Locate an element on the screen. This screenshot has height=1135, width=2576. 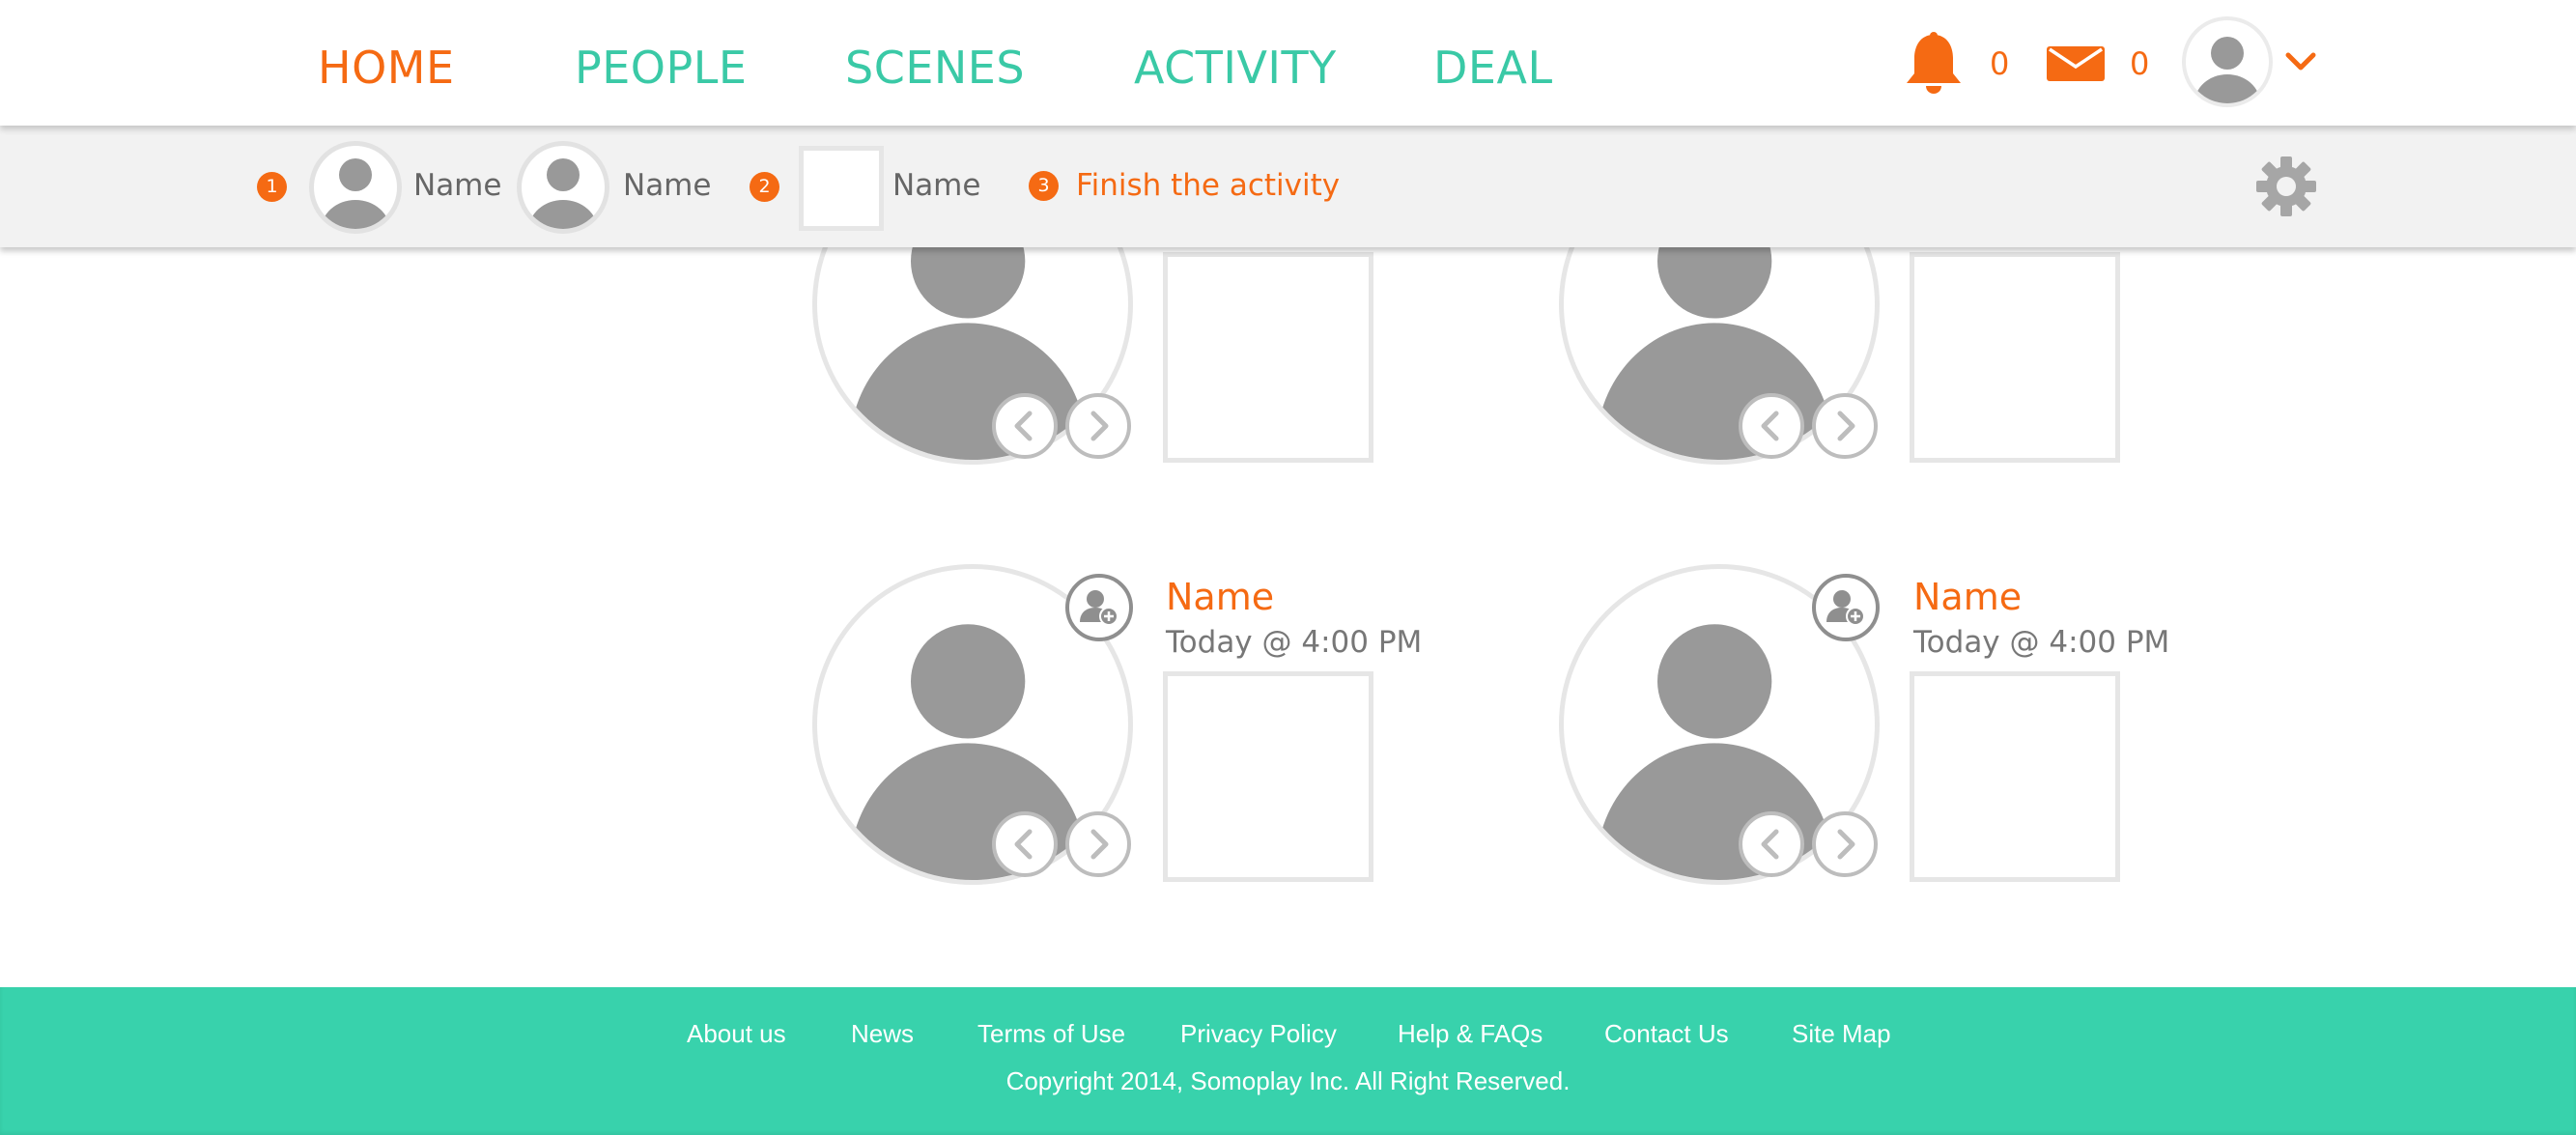
nav-scenes: SCENES is located at coordinates (935, 68).